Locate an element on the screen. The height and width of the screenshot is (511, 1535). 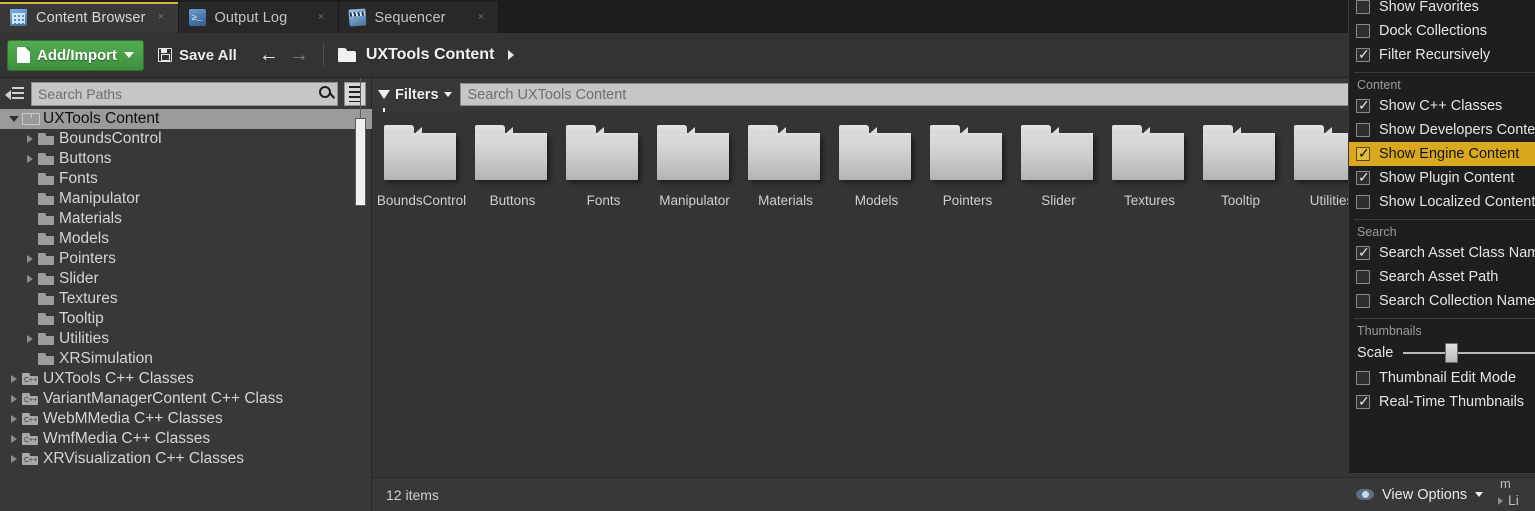
menu-item: Show C++ Classes is located at coordinates (1442, 106).